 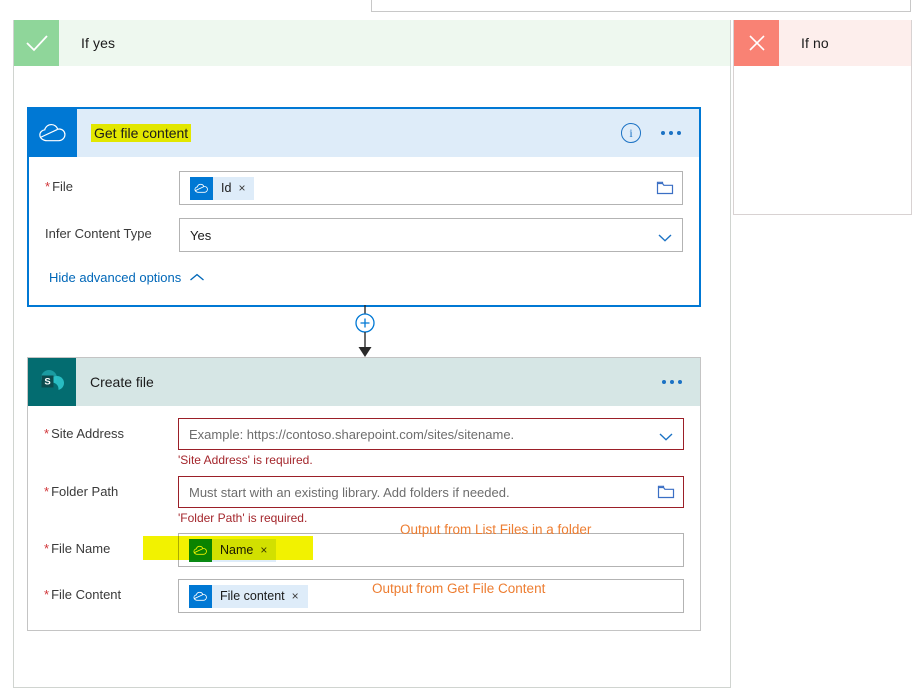 What do you see at coordinates (197, 277) in the screenshot?
I see `chevron-up-icon` at bounding box center [197, 277].